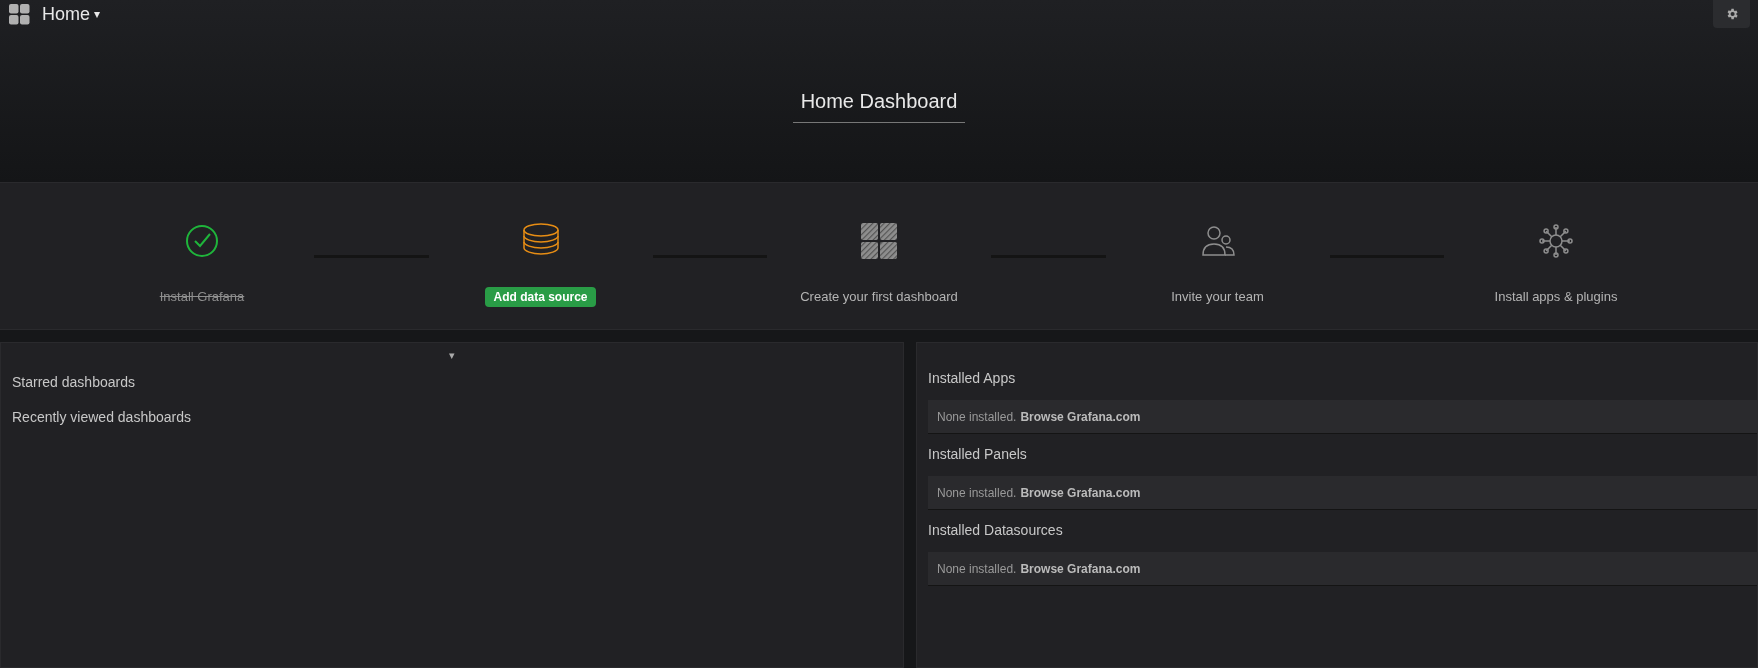 Image resolution: width=1758 pixels, height=668 pixels. Describe the element at coordinates (1217, 297) in the screenshot. I see `step-label: Invite your team` at that location.